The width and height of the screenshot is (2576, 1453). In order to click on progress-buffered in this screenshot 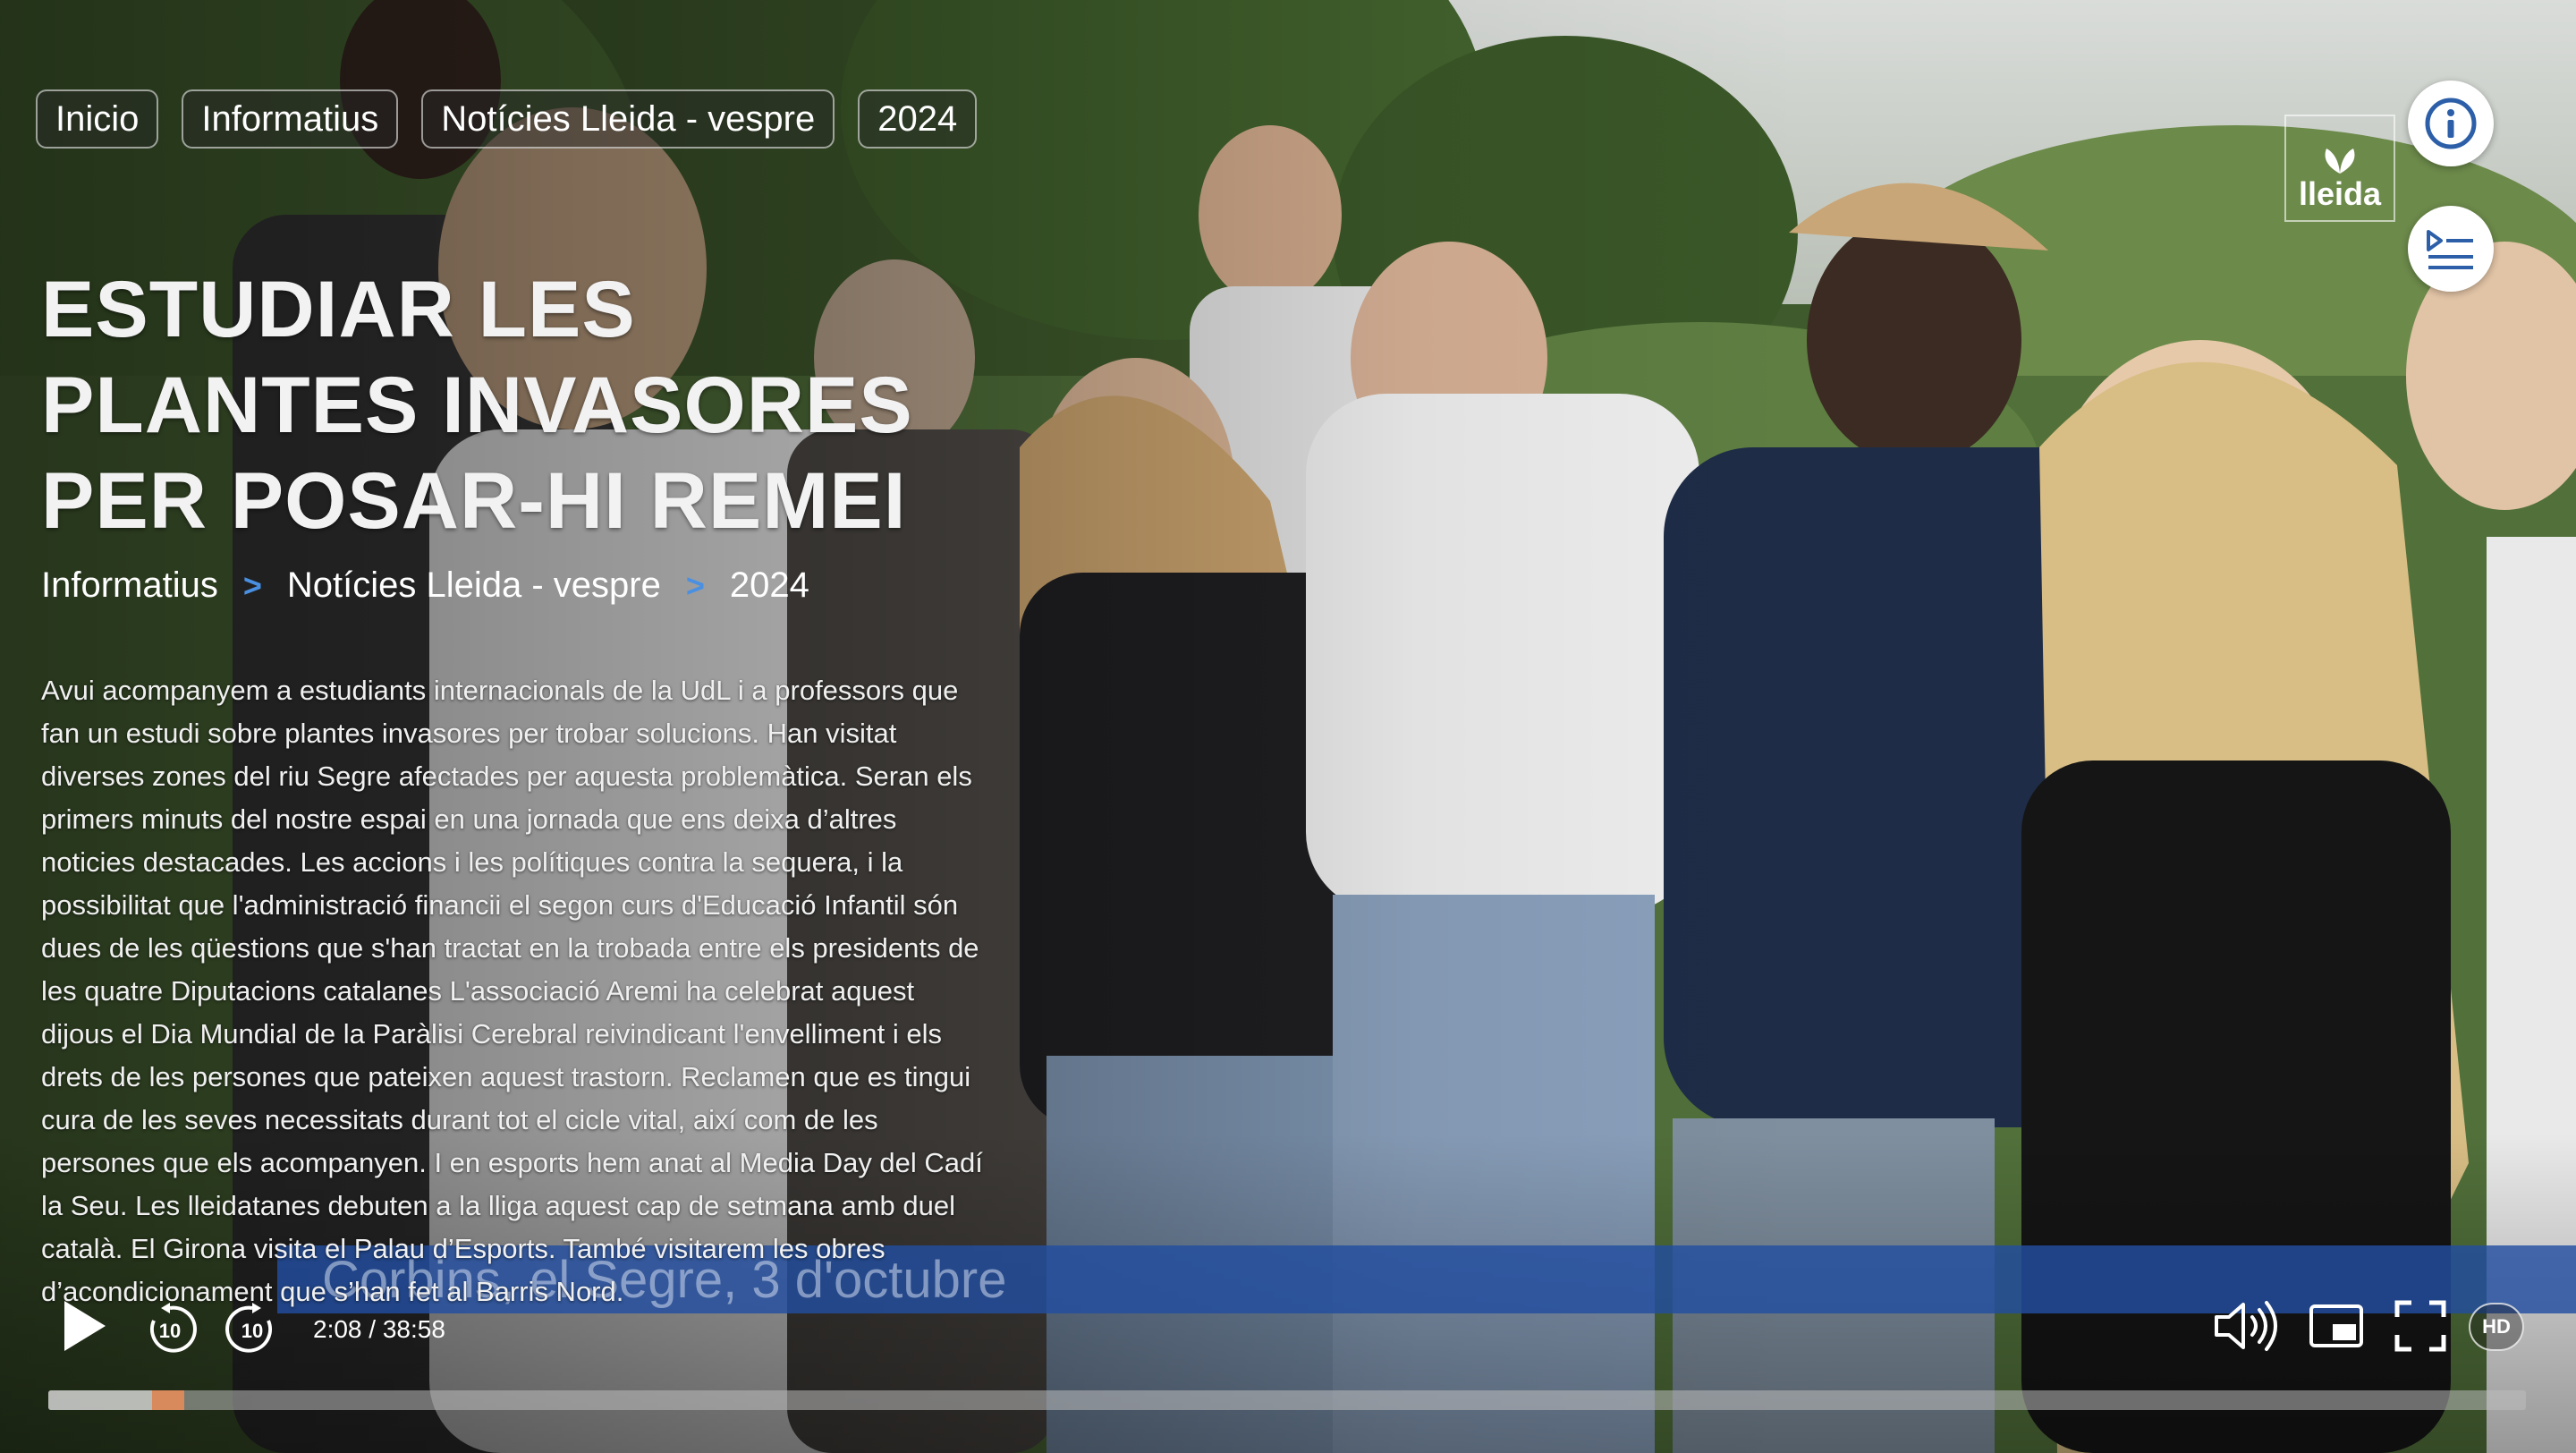, I will do `click(100, 1400)`.